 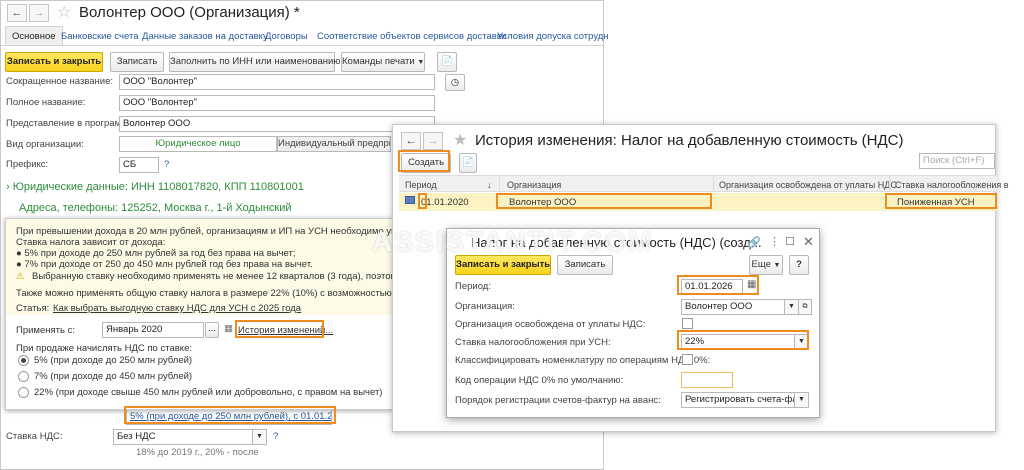 What do you see at coordinates (936, 202) in the screenshot?
I see `row-rate: Пониженная УСН` at bounding box center [936, 202].